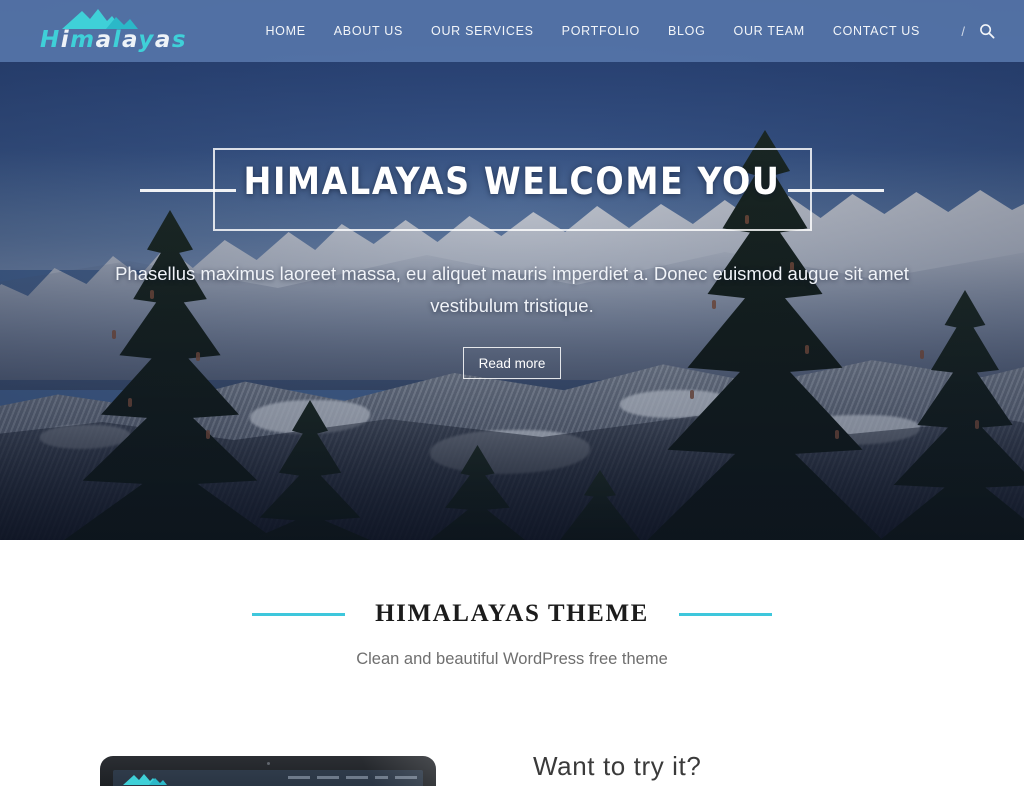 The height and width of the screenshot is (786, 1024). I want to click on hero-title: HIMALAYAS WELCOME YOU, so click(512, 181).